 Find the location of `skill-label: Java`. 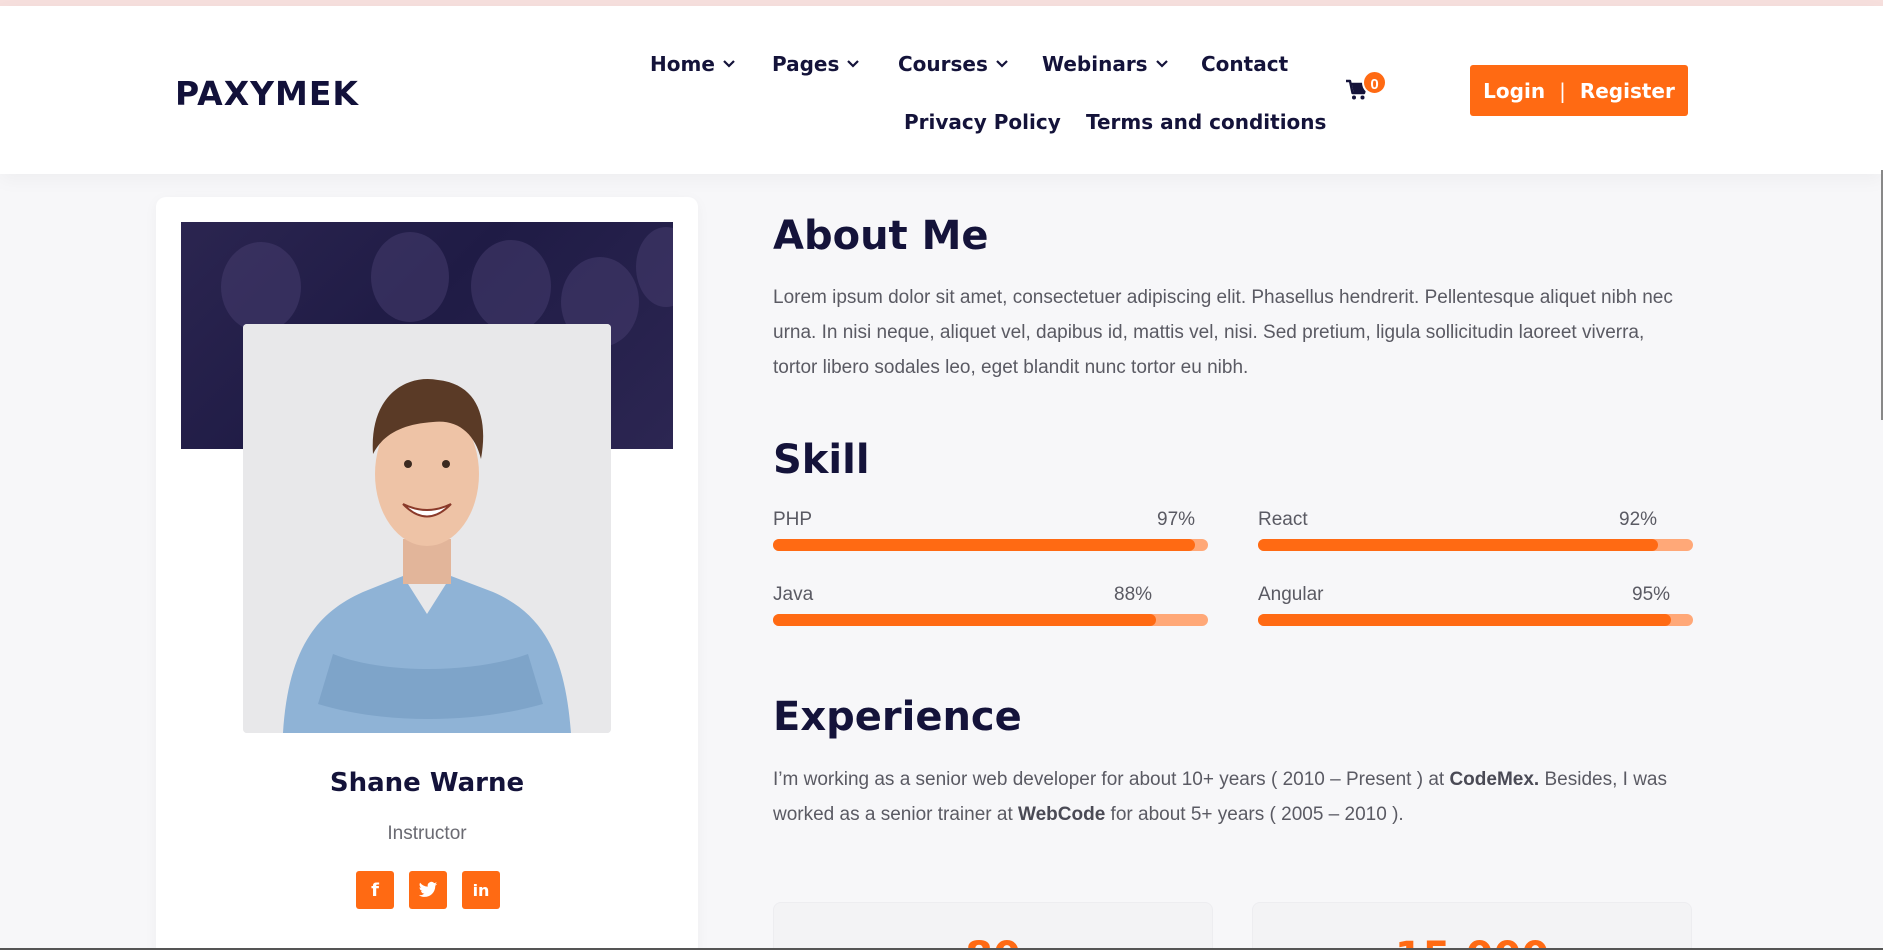

skill-label: Java is located at coordinates (793, 594).